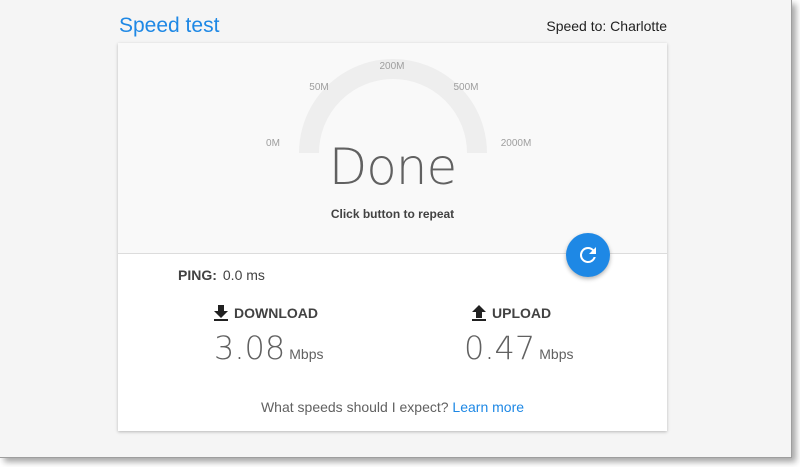 The image size is (800, 467). Describe the element at coordinates (354, 407) in the screenshot. I see `footer-question: What speeds should I expect?` at that location.